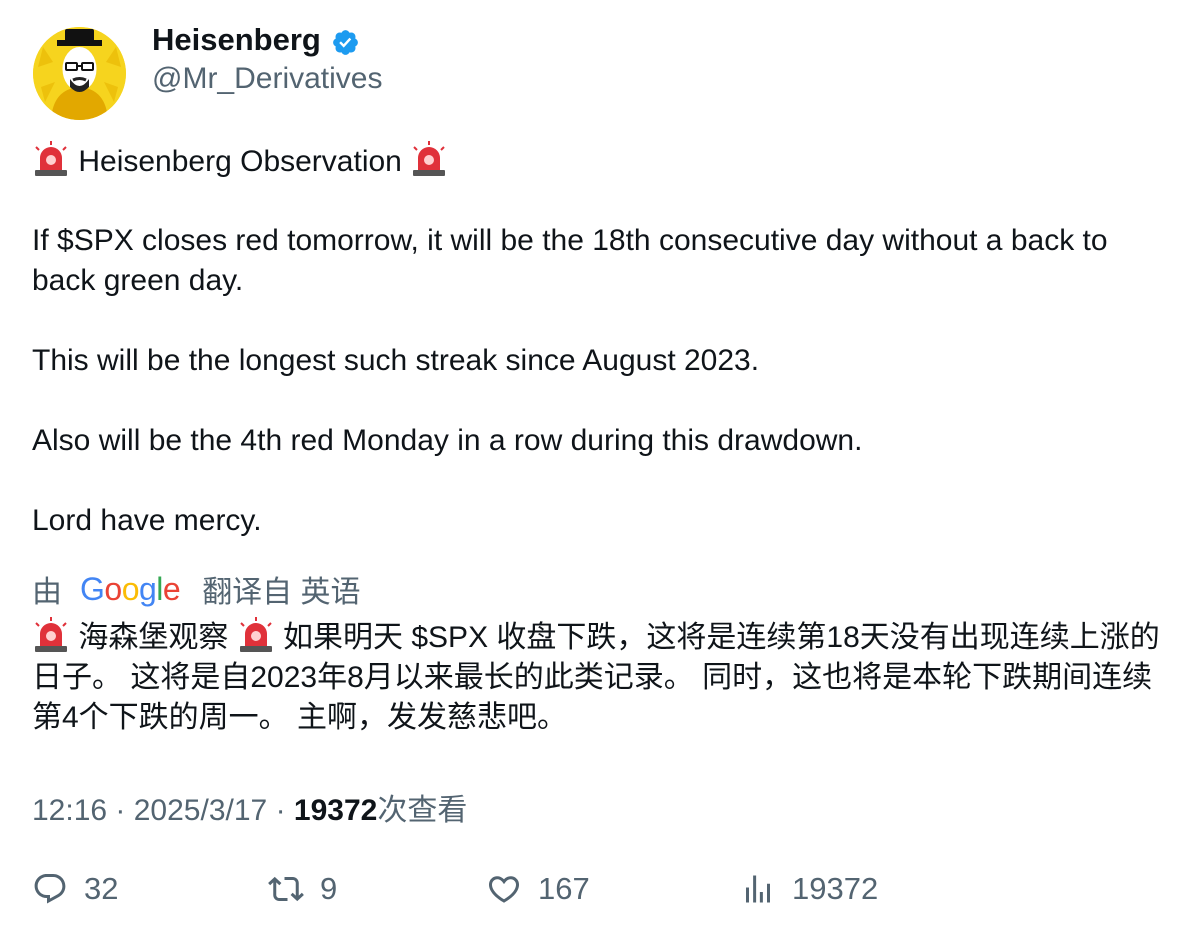  Describe the element at coordinates (758, 889) in the screenshot. I see `bar-chart-icon` at that location.